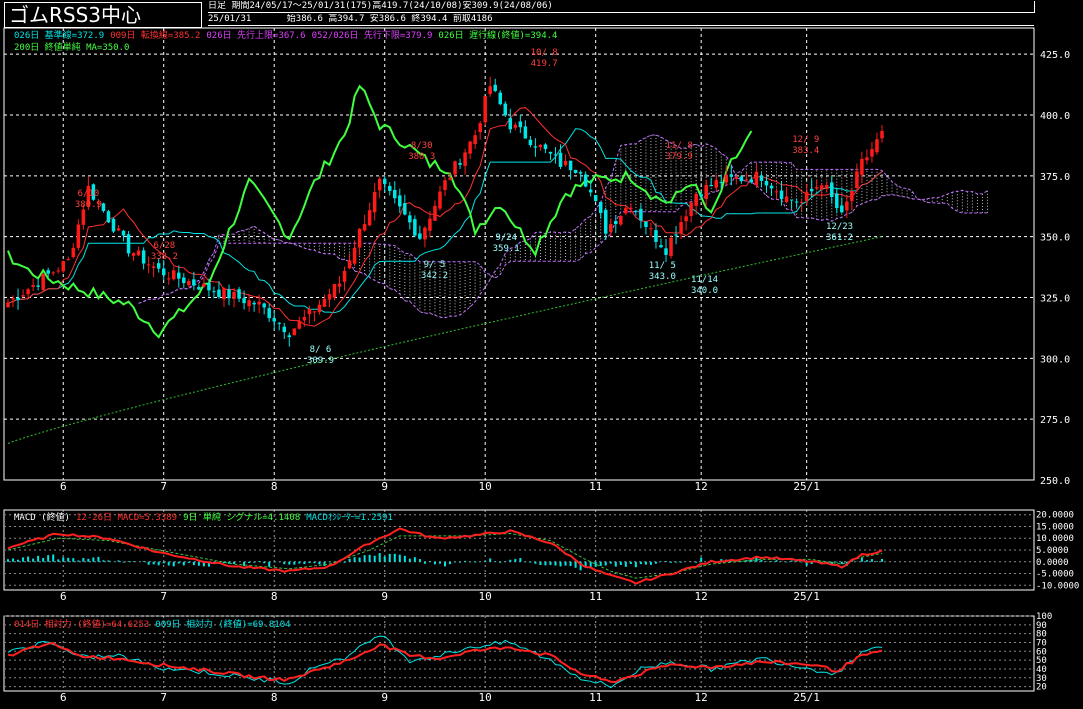 This screenshot has height=709, width=1083. What do you see at coordinates (485, 596) in the screenshot?
I see `macd-x-tick-label: 10` at bounding box center [485, 596].